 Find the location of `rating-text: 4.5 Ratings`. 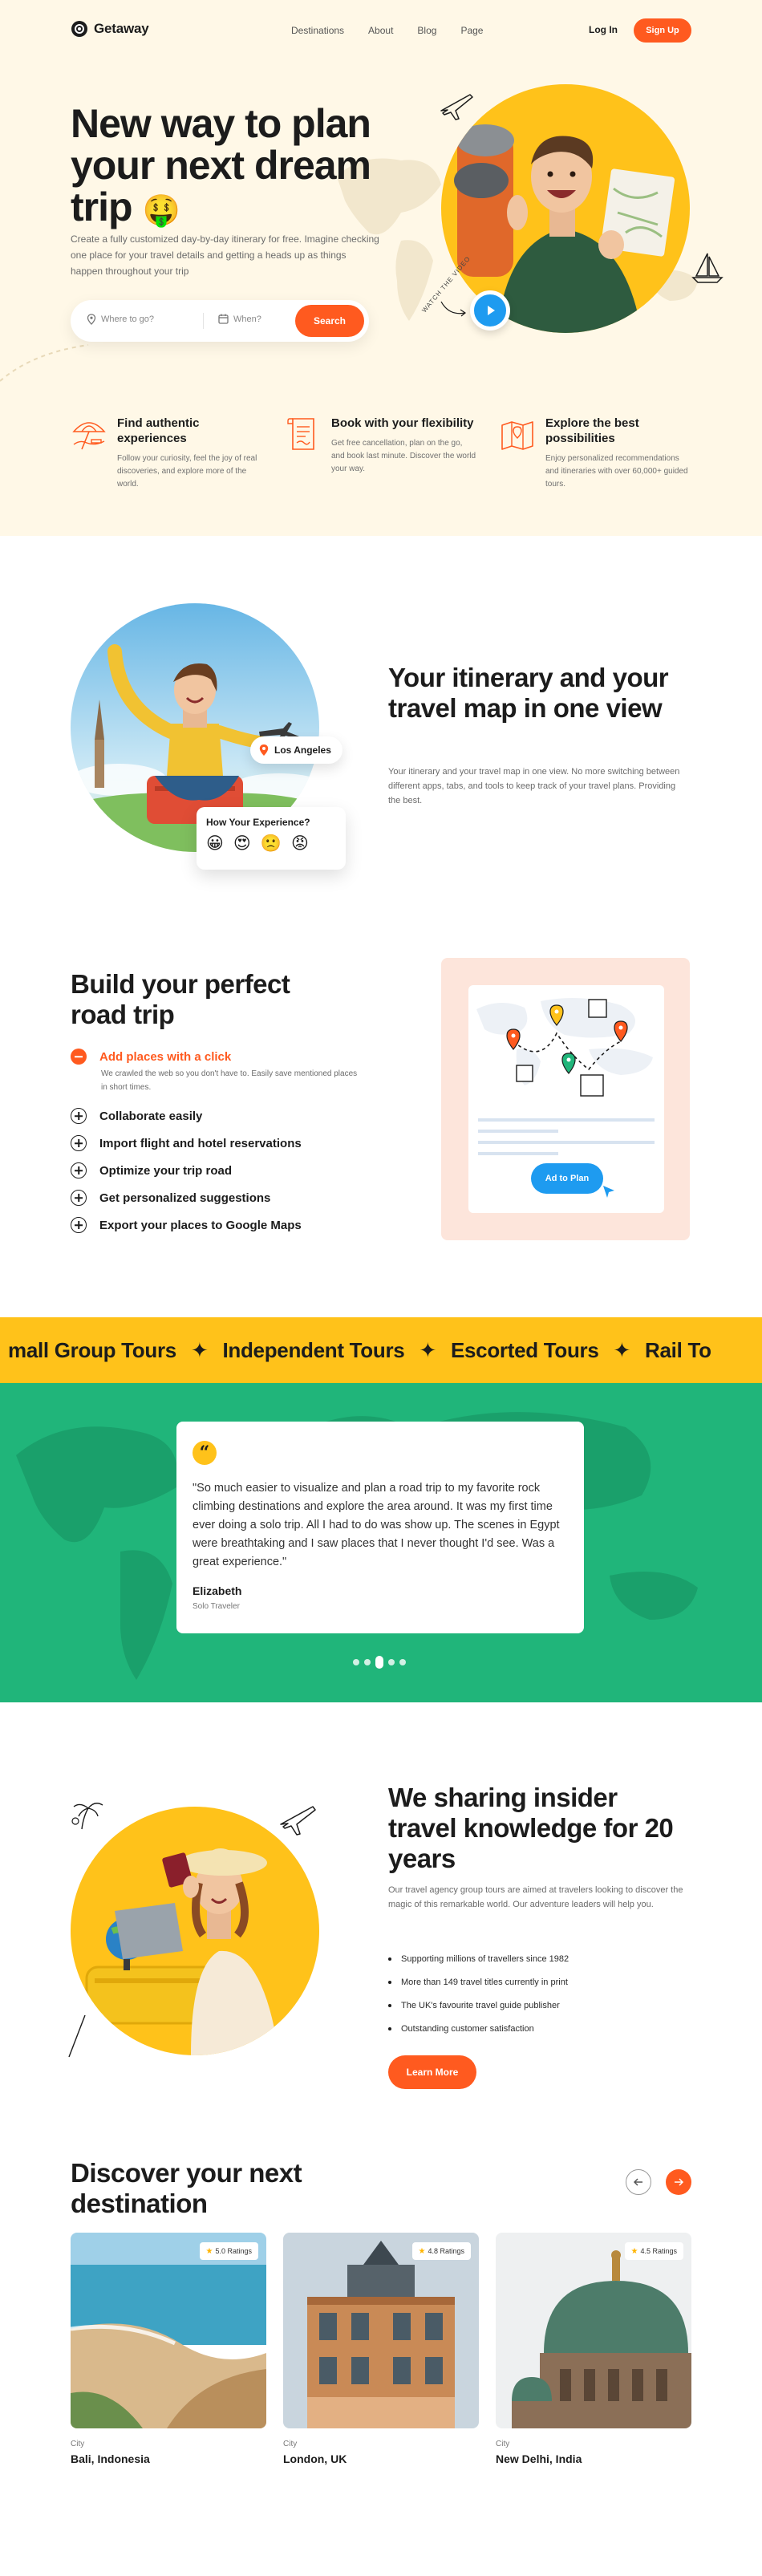

rating-text: 4.5 Ratings is located at coordinates (658, 2251).